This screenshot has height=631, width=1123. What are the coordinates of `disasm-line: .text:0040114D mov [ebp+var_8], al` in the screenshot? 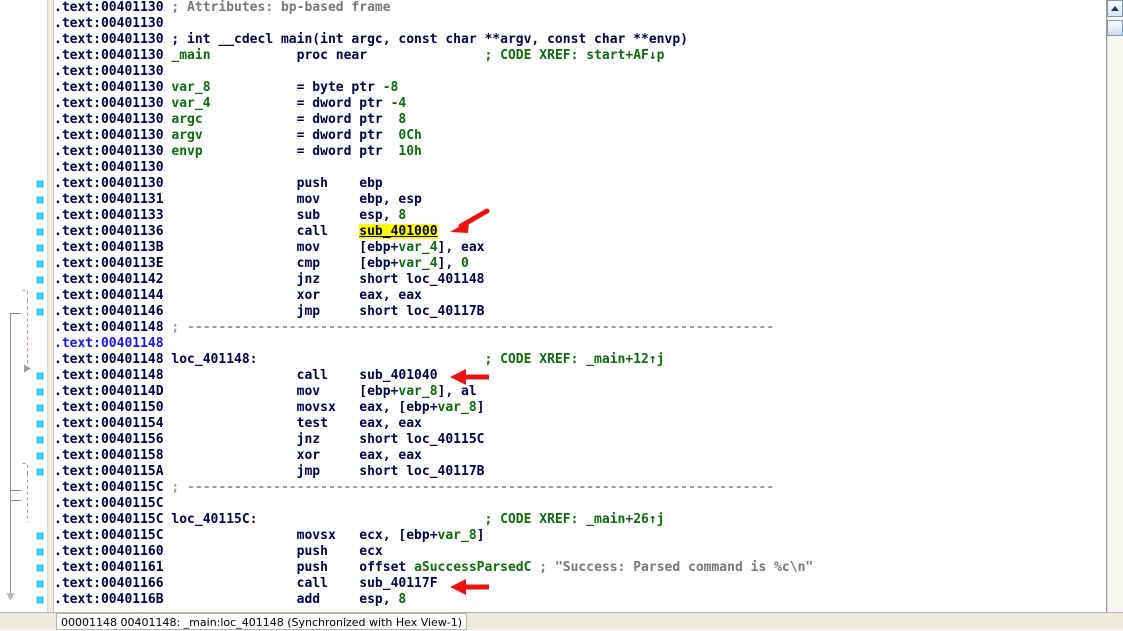 It's located at (572, 392).